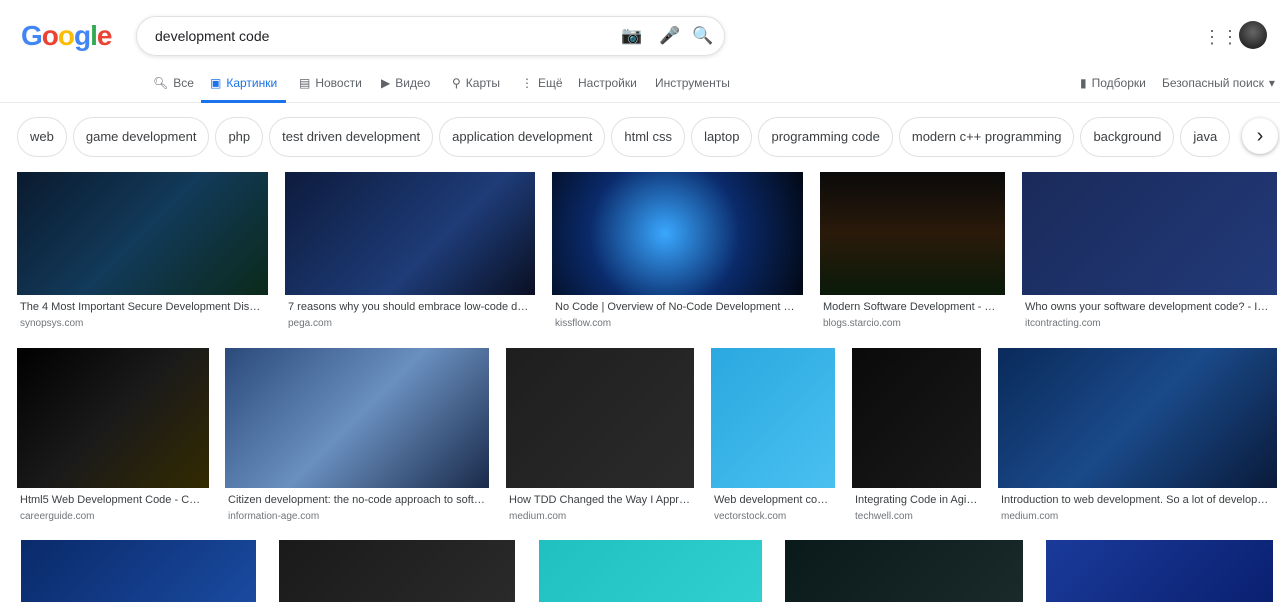  Describe the element at coordinates (1260, 136) in the screenshot. I see `chevron-right-icon: ›` at that location.